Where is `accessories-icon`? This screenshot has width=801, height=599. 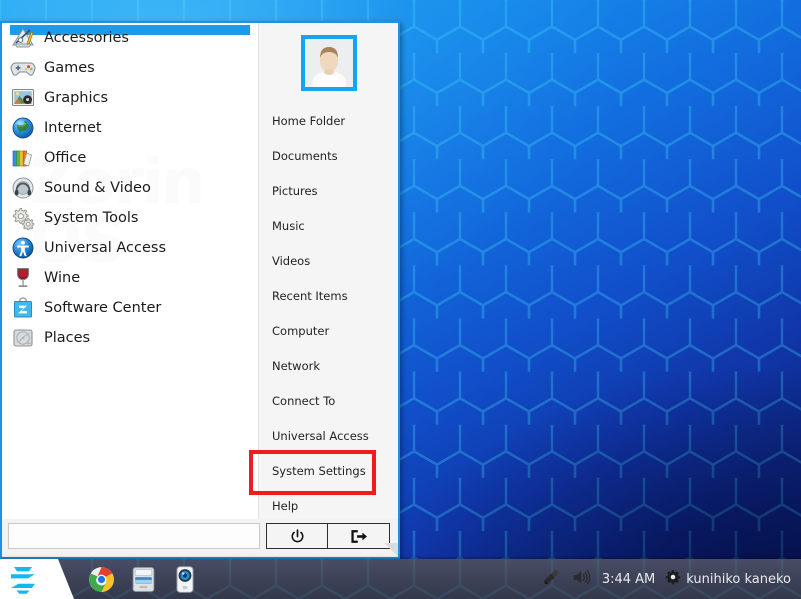 accessories-icon is located at coordinates (23, 38).